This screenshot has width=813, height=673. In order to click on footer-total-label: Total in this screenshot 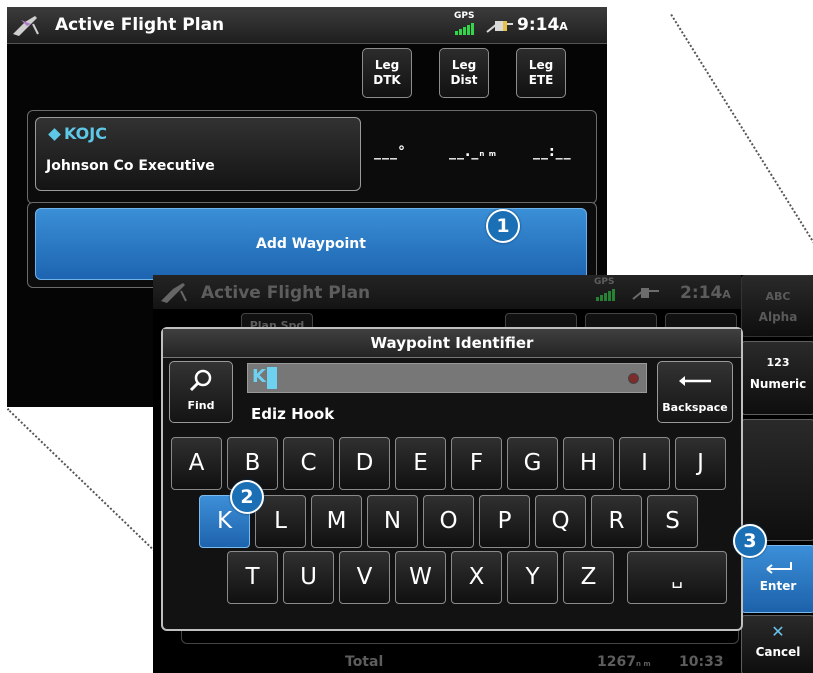, I will do `click(364, 662)`.